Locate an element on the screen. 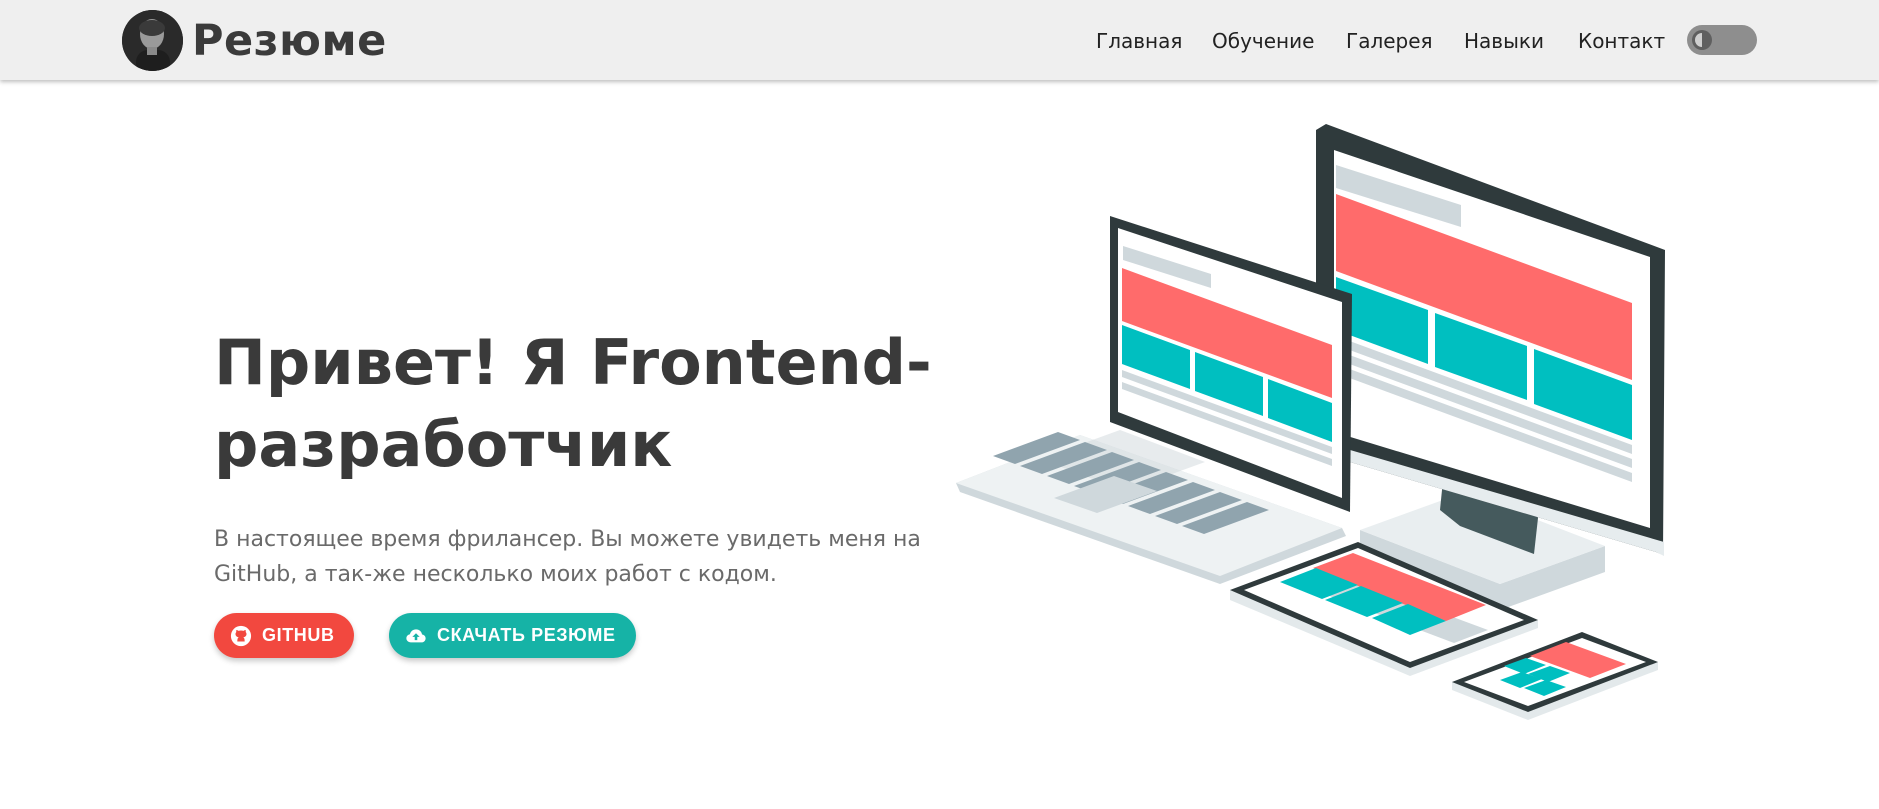 This screenshot has width=1879, height=809. theme-toggle-knob is located at coordinates (1702, 40).